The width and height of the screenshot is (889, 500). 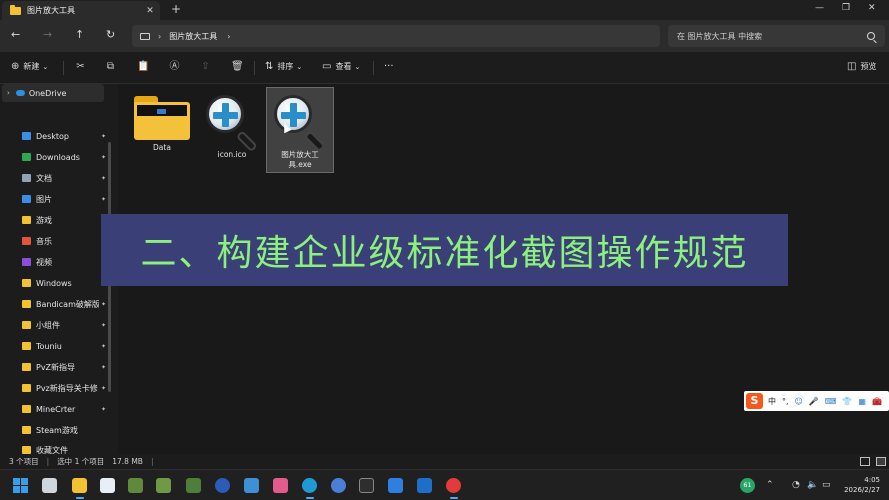 What do you see at coordinates (64, 241) in the screenshot?
I see `sidebar-item: 音乐✦` at bounding box center [64, 241].